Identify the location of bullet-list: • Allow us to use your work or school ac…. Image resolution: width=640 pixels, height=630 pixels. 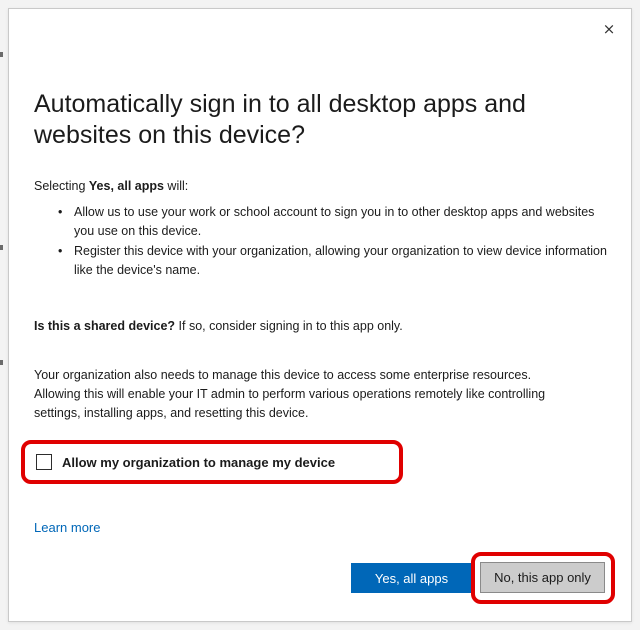
(335, 242).